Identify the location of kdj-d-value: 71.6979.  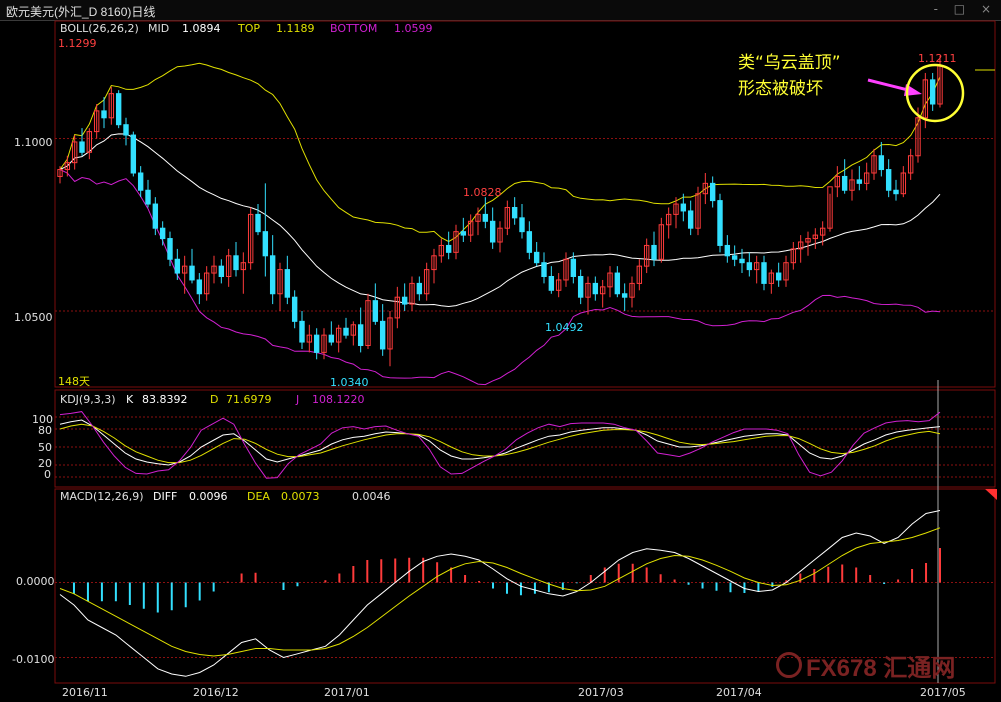
(249, 399).